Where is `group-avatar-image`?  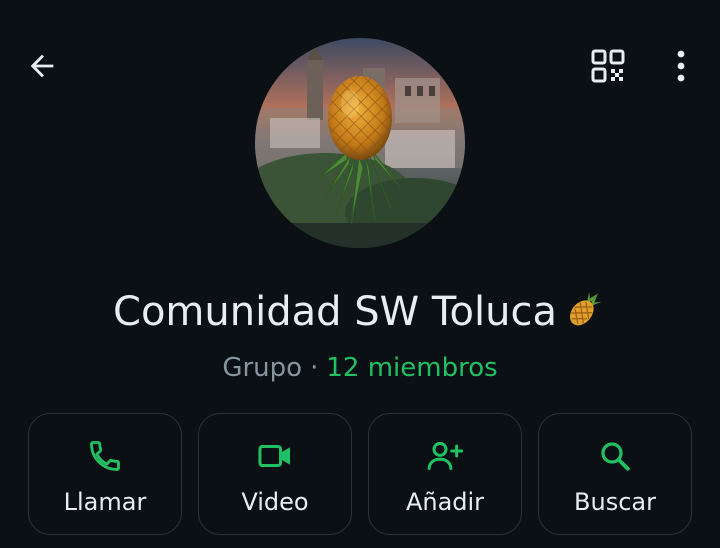 group-avatar-image is located at coordinates (360, 143).